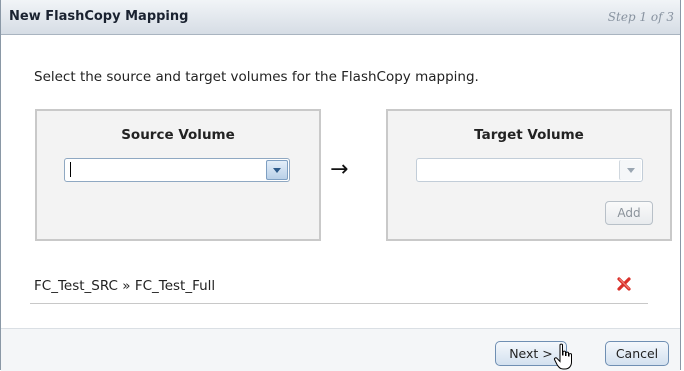  I want to click on dialog-footer: Next > Cancel, so click(340, 349).